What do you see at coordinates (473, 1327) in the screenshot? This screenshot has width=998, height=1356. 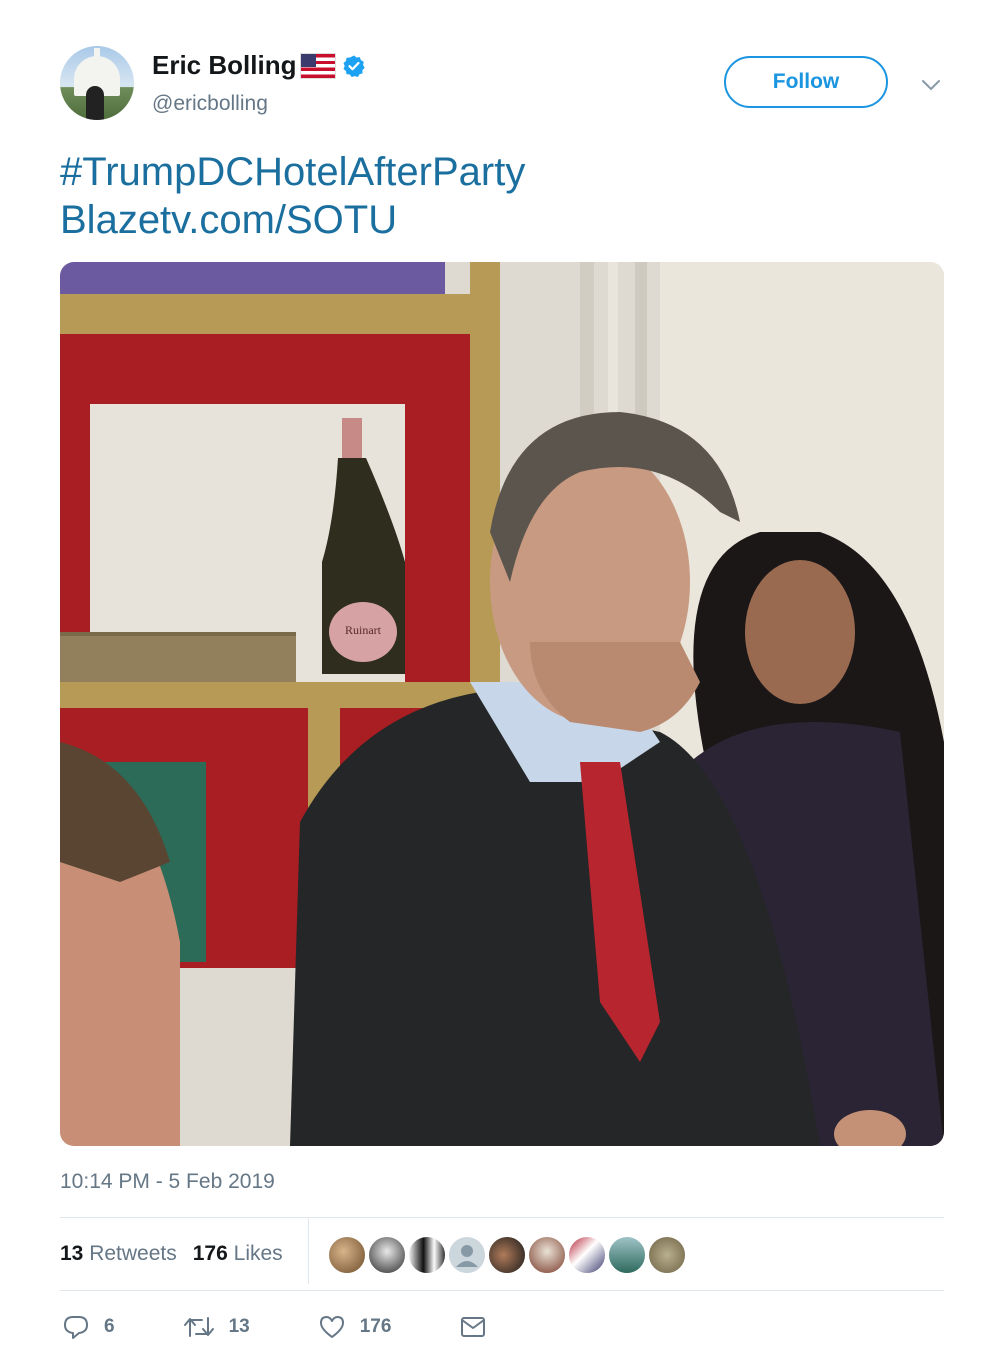 I see `message-icon` at bounding box center [473, 1327].